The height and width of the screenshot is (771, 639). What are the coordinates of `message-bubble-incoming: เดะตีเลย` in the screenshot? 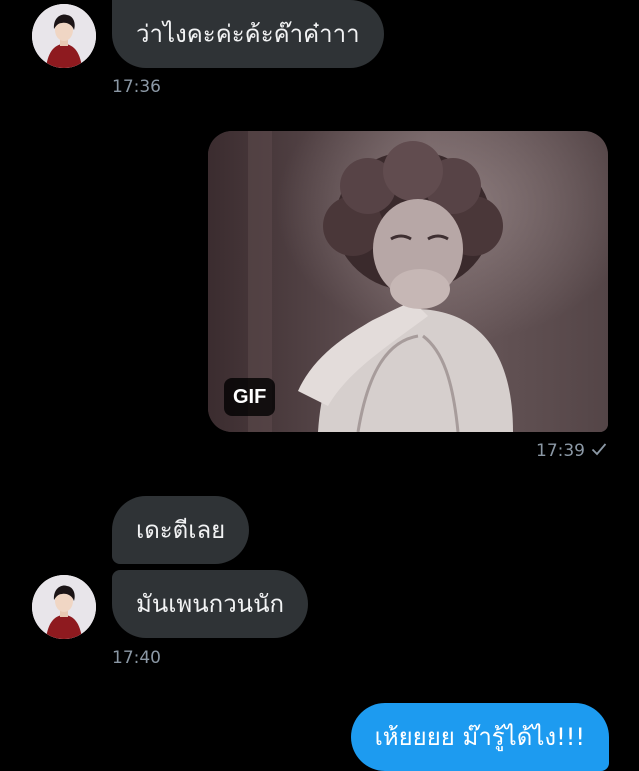 It's located at (181, 530).